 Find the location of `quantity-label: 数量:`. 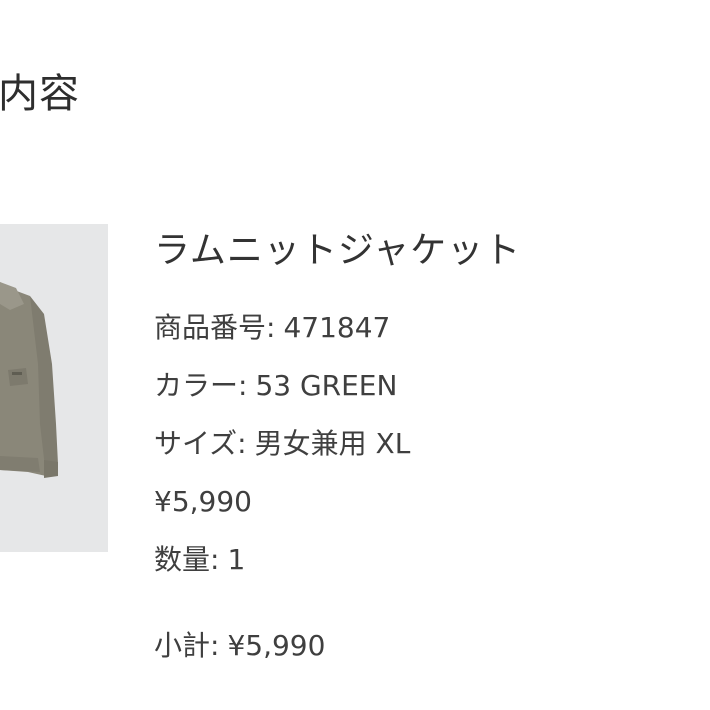

quantity-label: 数量: is located at coordinates (187, 559).